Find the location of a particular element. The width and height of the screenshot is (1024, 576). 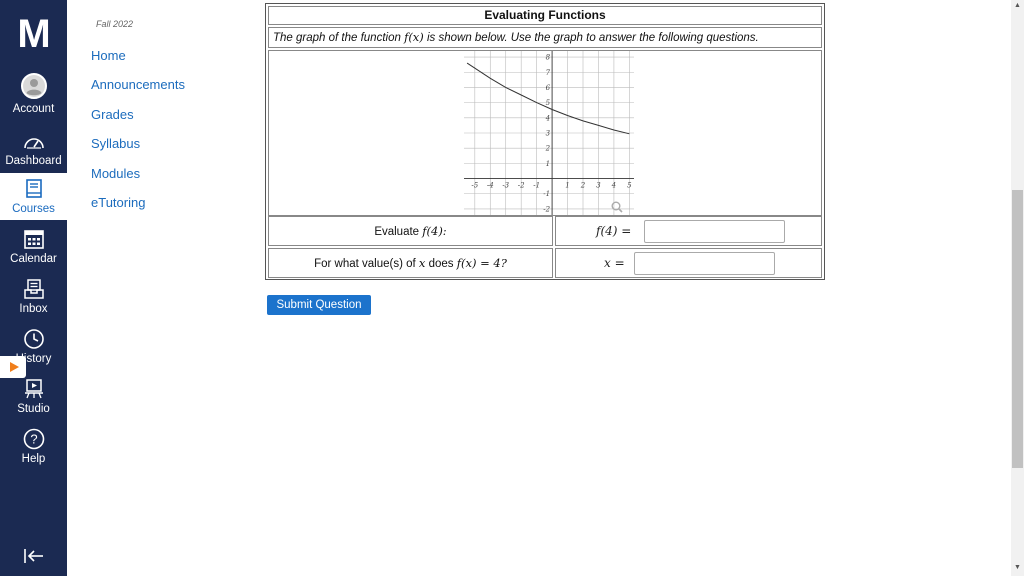

nav-calendar-label: Calendar is located at coordinates (33, 259).